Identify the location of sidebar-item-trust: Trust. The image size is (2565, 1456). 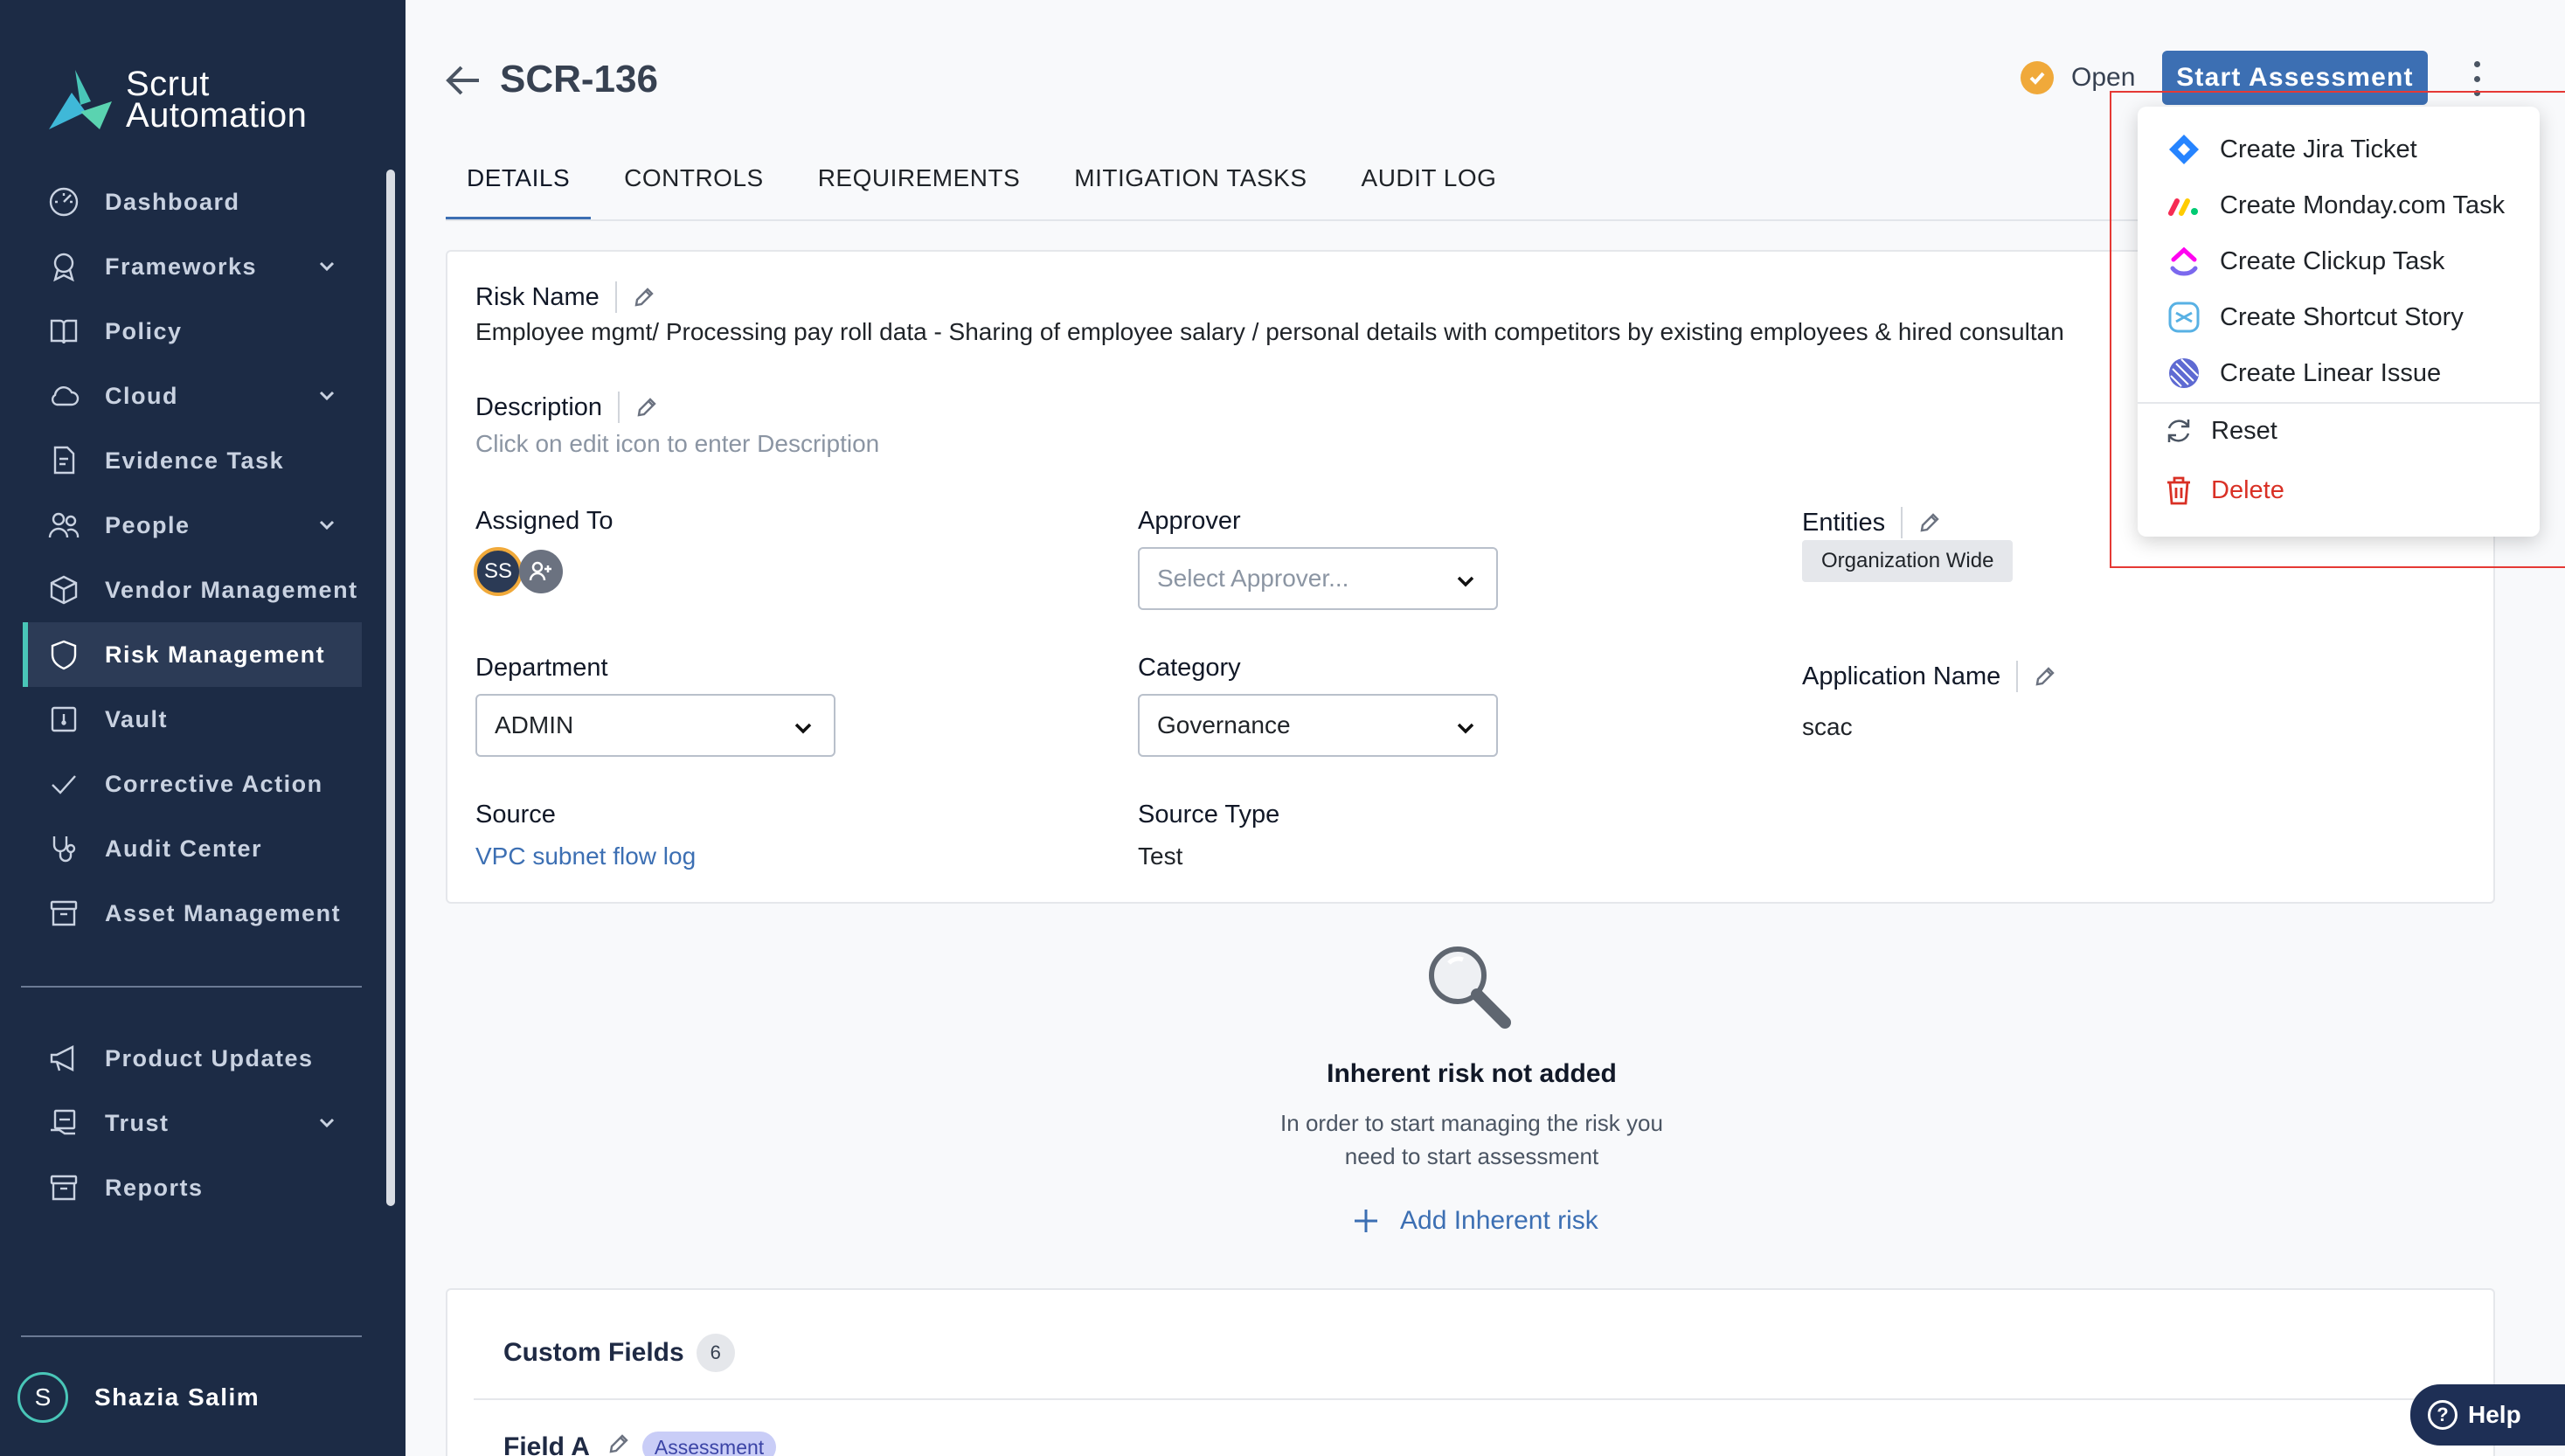
(193, 1123).